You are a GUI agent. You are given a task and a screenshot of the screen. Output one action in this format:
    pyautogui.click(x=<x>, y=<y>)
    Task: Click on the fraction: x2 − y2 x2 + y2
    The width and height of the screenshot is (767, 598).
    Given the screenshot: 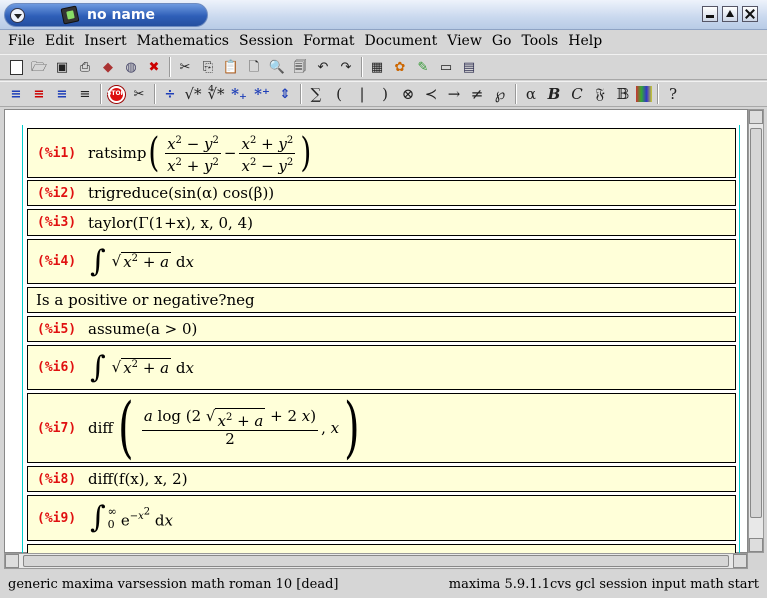 What is the action you would take?
    pyautogui.click(x=193, y=153)
    